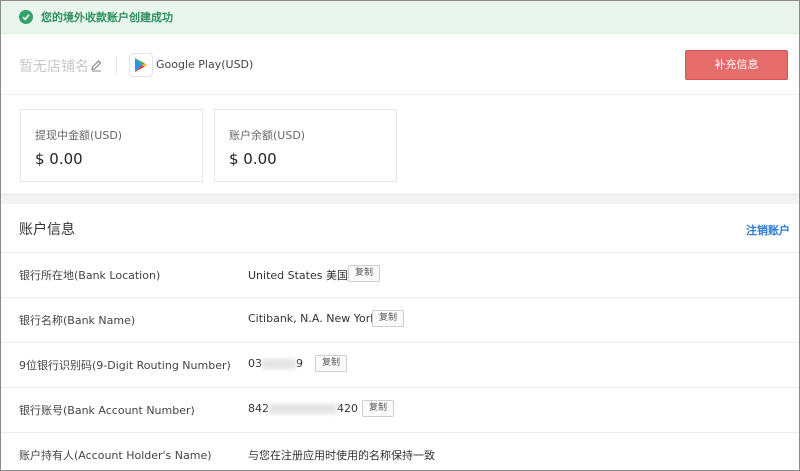 The width and height of the screenshot is (800, 471). Describe the element at coordinates (298, 275) in the screenshot. I see `row-value: United States 美国` at that location.